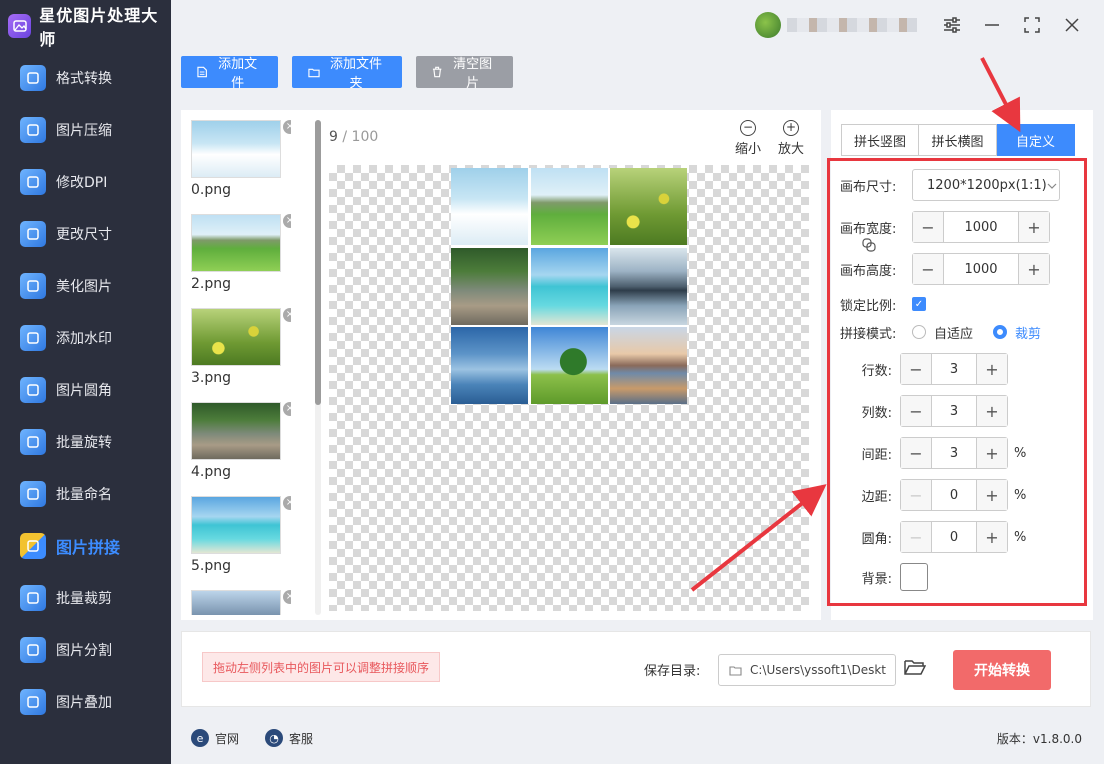 Image resolution: width=1104 pixels, height=764 pixels. I want to click on rows-decrement: −, so click(916, 369).